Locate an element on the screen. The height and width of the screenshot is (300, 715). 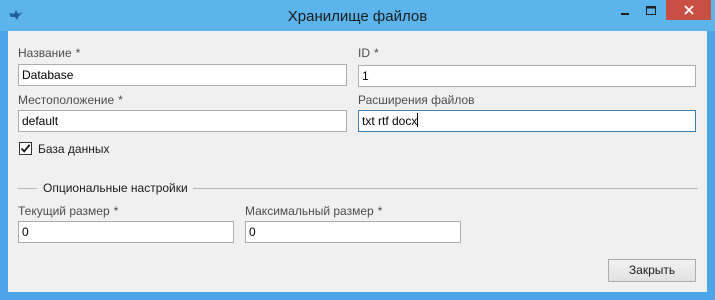
location-label-text: Местоположение is located at coordinates (66, 100).